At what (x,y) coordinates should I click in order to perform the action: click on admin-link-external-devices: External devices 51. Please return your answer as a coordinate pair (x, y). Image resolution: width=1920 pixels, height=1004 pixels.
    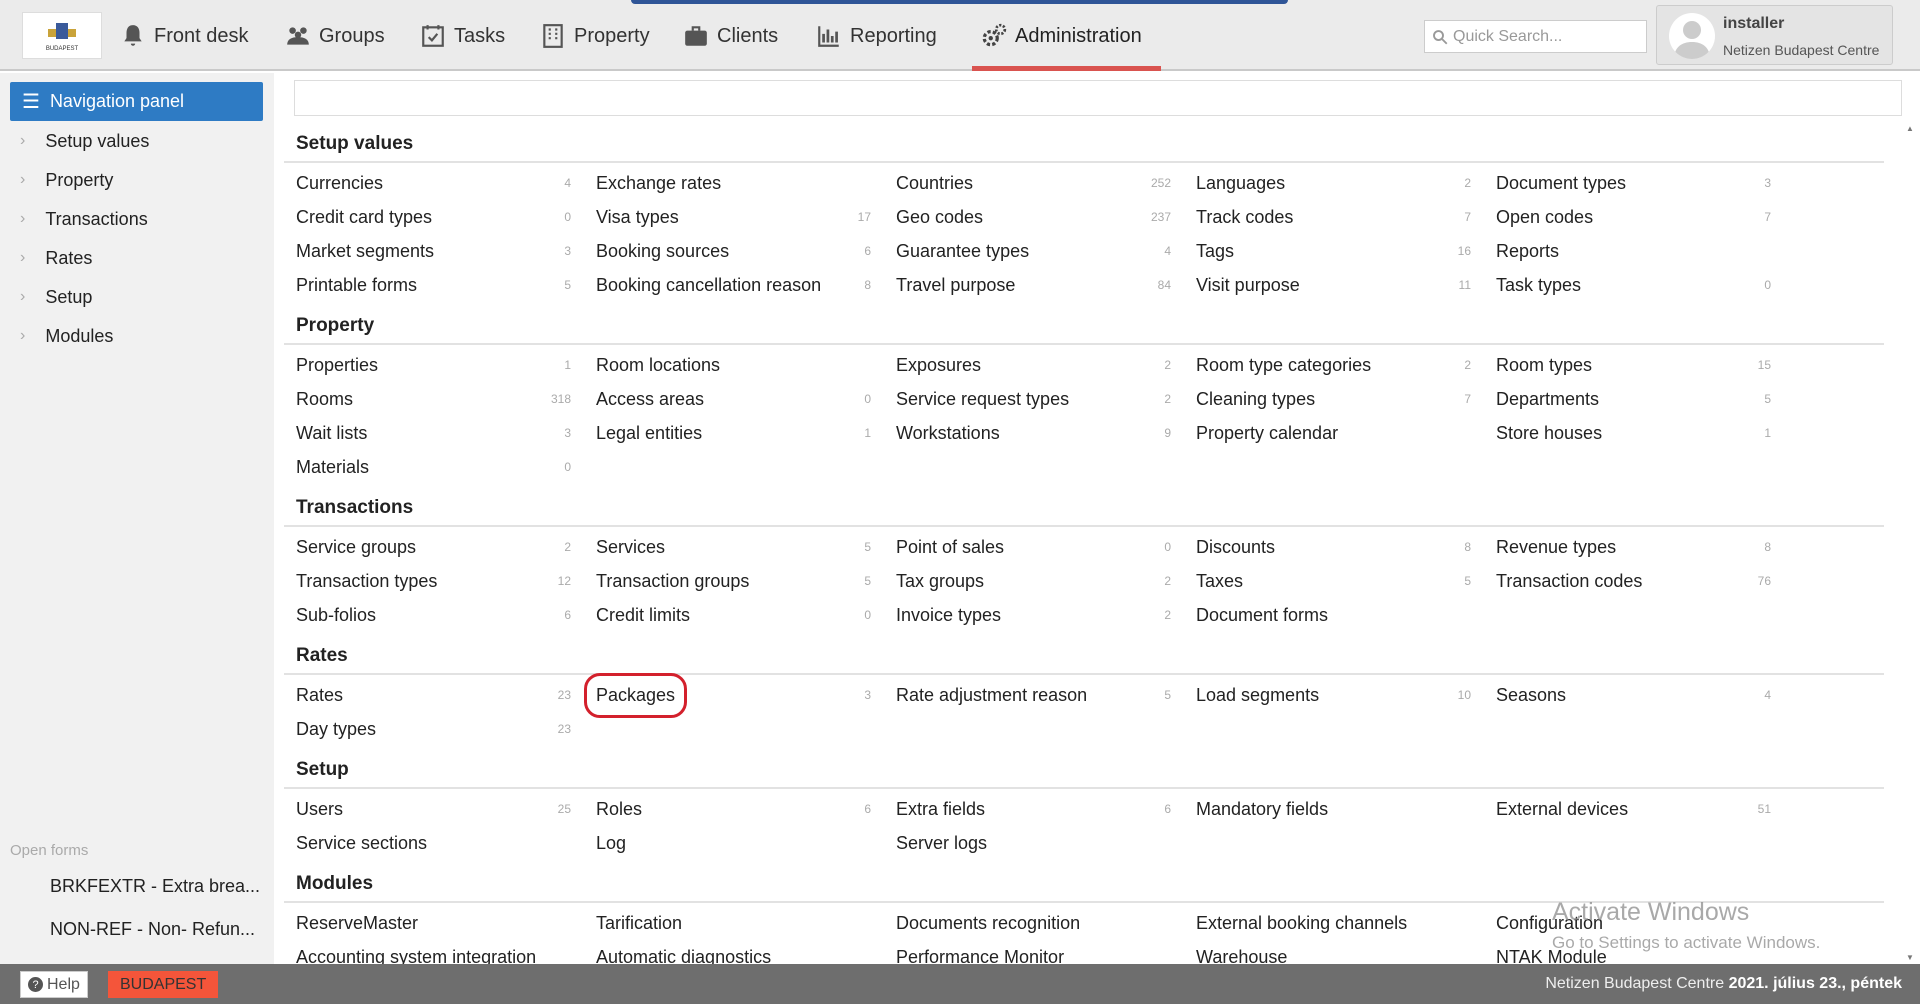
    Looking at the image, I should click on (1646, 809).